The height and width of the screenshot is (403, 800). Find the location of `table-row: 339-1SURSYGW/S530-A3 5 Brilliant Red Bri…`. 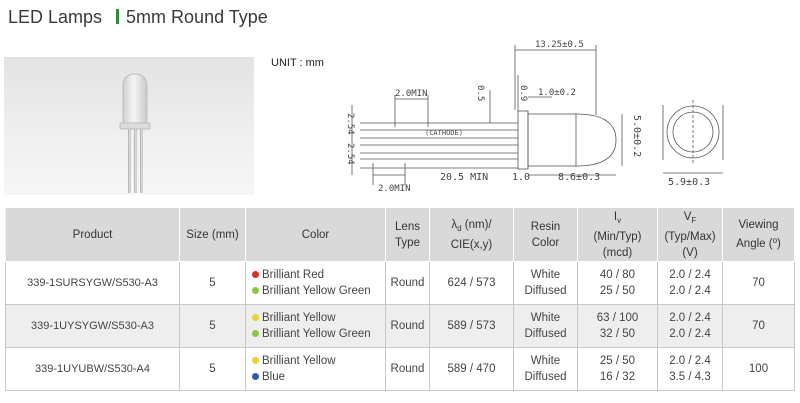

table-row: 339-1SURSYGW/S530-A3 5 Brilliant Red Bri… is located at coordinates (400, 283).